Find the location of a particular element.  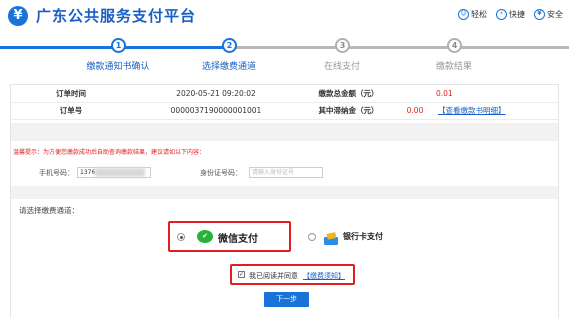

order-no-label: 订单号 is located at coordinates (71, 111).